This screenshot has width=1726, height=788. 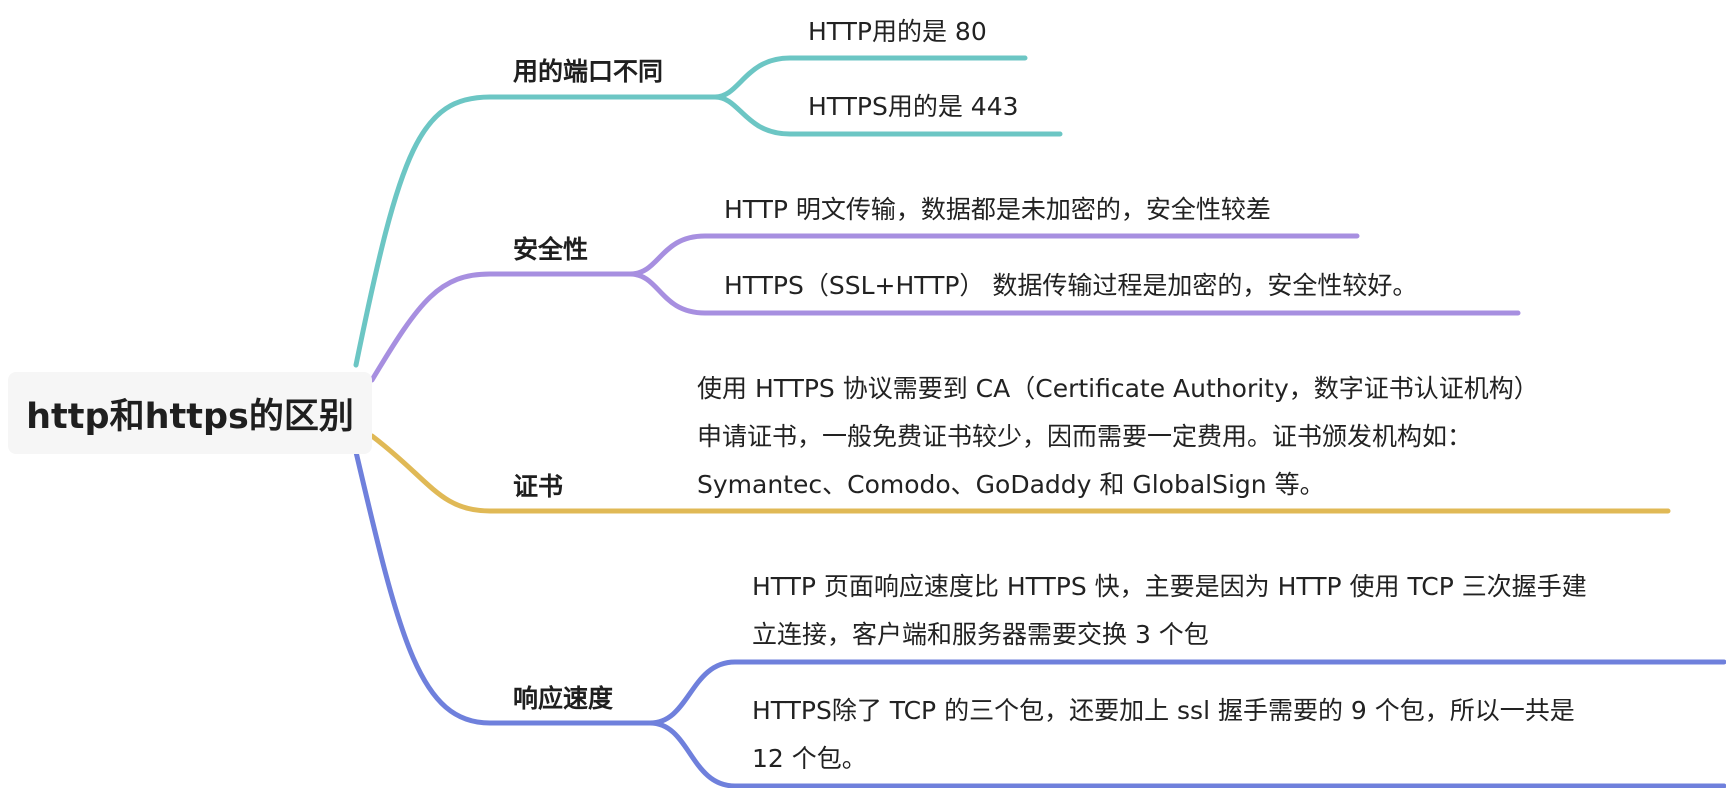 What do you see at coordinates (897, 32) in the screenshot?
I see `leaf-http-port: HTTP用的是 80` at bounding box center [897, 32].